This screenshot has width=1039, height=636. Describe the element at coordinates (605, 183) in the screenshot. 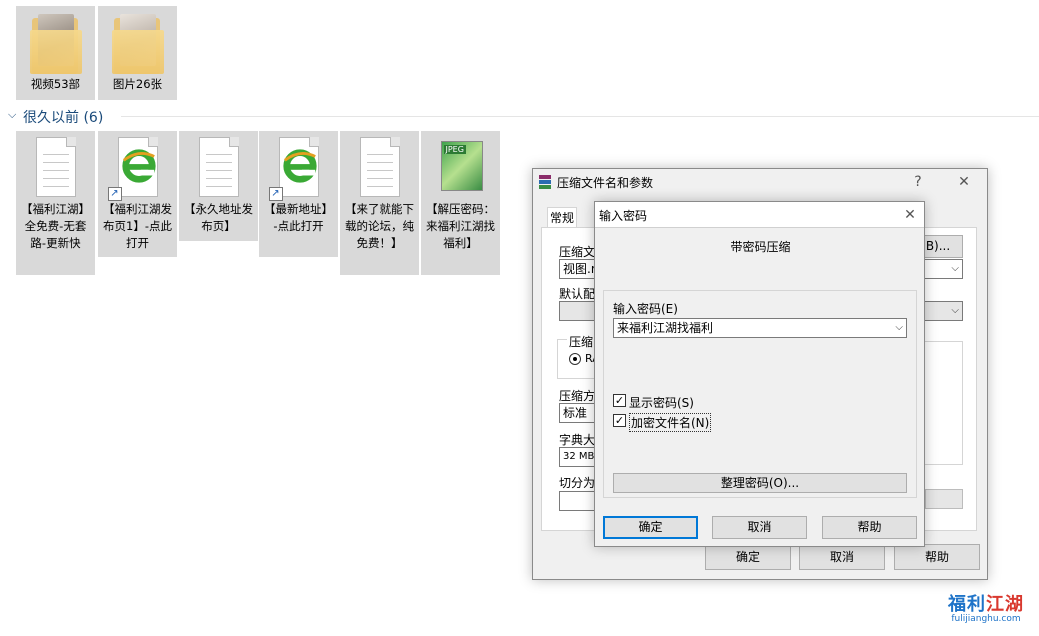

I see `dialog-title: 压缩文件名和参数` at that location.